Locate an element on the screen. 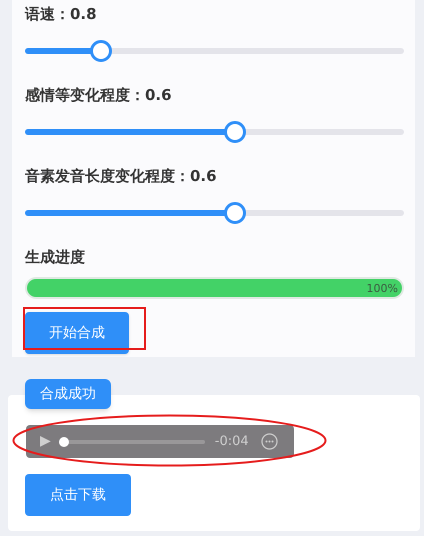 The height and width of the screenshot is (536, 424). seek-slider is located at coordinates (131, 441).